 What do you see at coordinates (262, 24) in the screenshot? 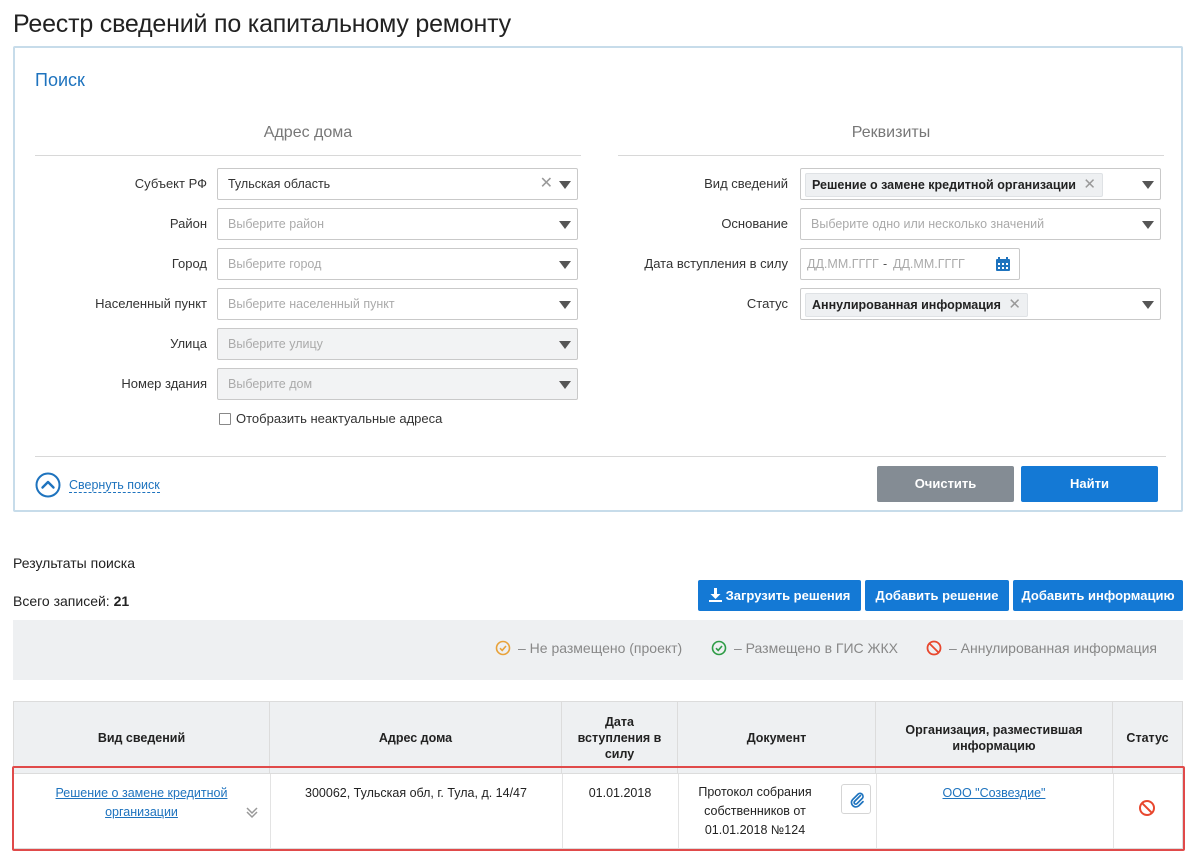
I see `page-title: Реестр сведений по капитальному ремонту` at bounding box center [262, 24].